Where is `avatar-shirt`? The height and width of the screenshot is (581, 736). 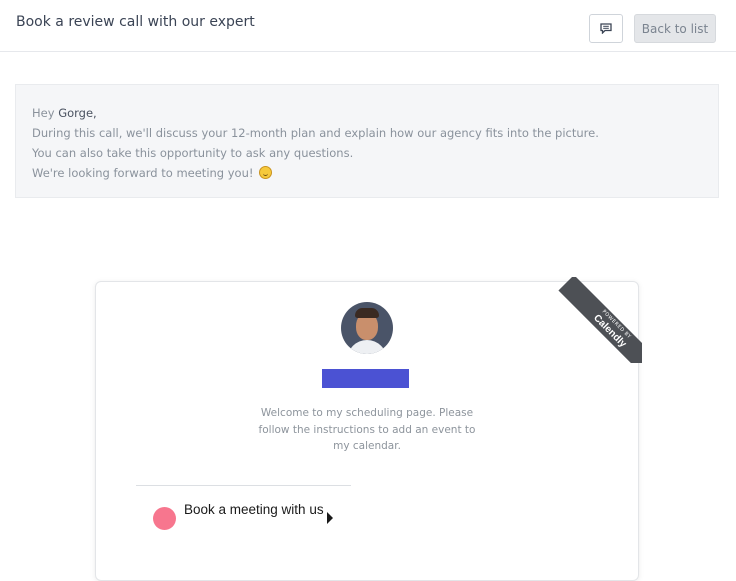 avatar-shirt is located at coordinates (367, 347).